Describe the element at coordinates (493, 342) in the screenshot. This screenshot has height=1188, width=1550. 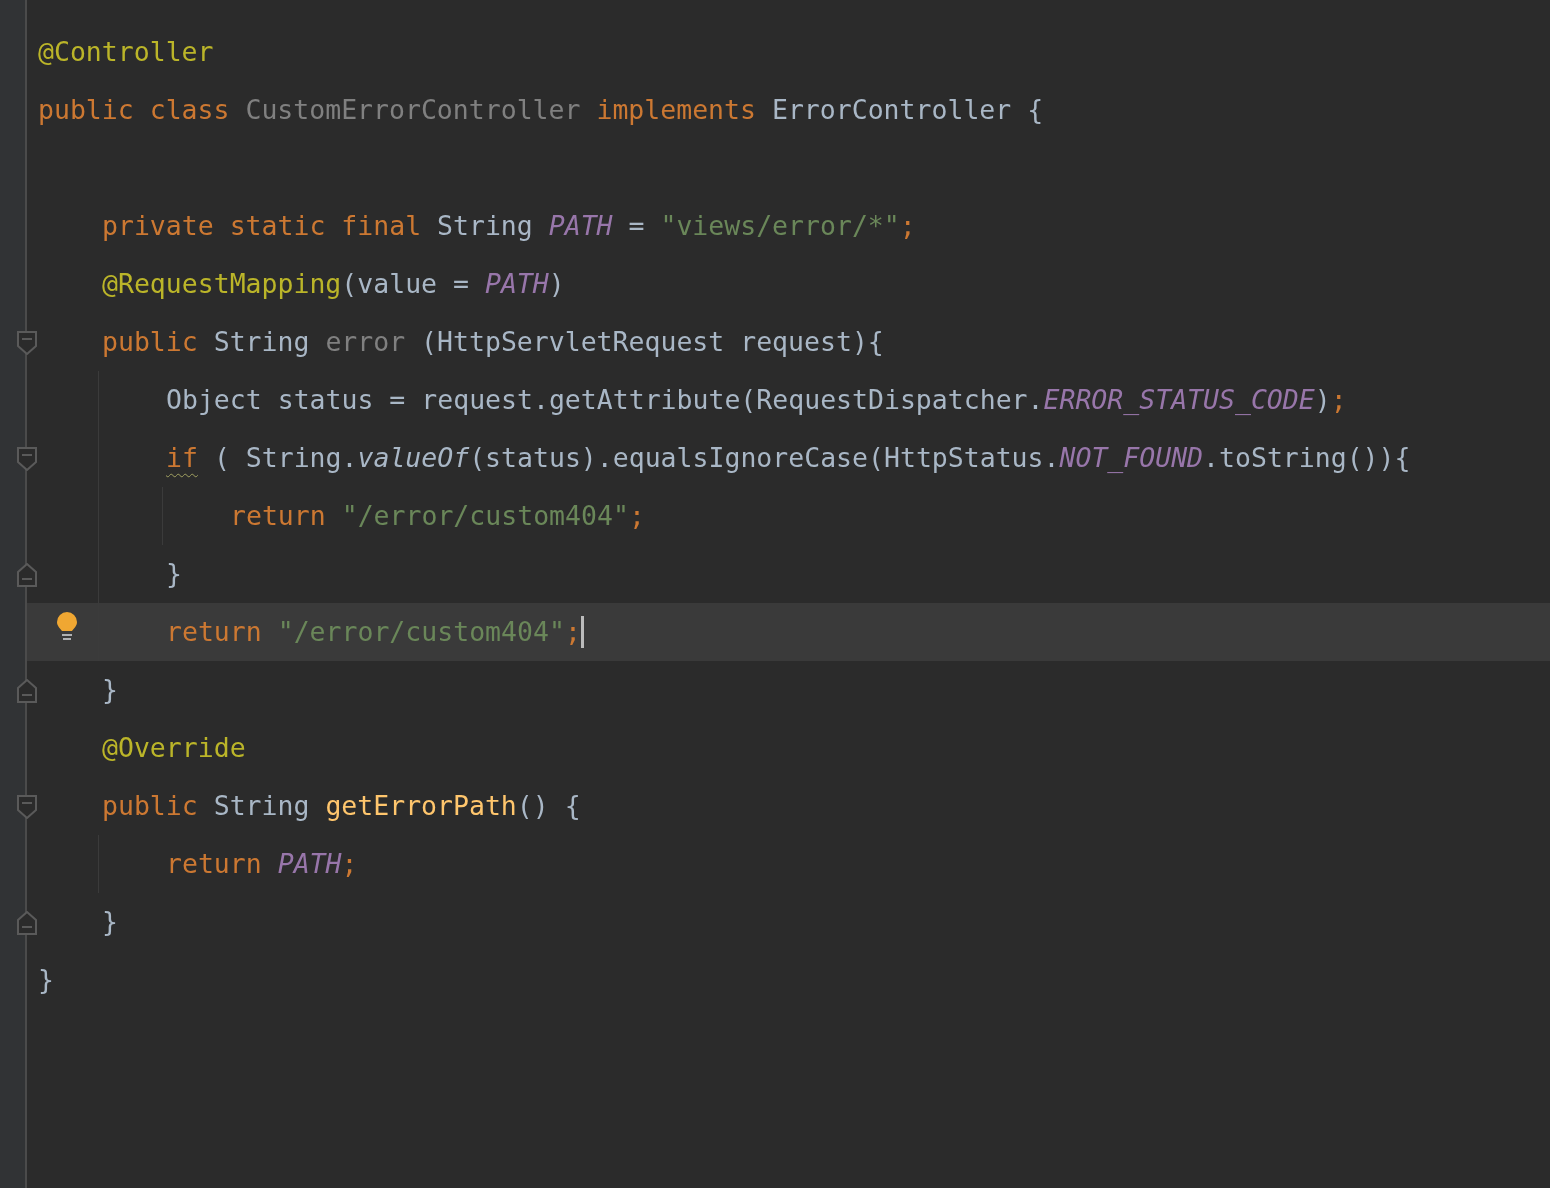
I see `code-line: public String error (HttpServletRequest request){` at that location.